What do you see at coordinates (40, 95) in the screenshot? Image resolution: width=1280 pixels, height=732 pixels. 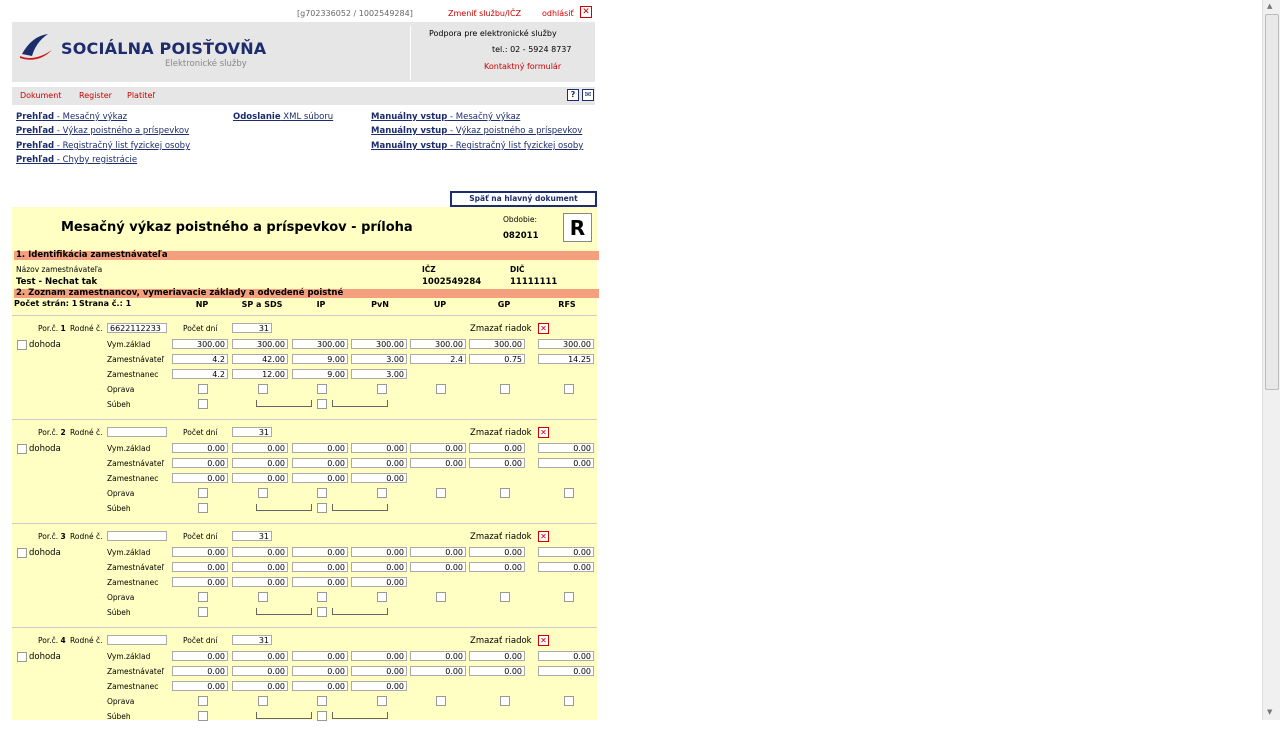 I see `nav-dokument: Dokument` at bounding box center [40, 95].